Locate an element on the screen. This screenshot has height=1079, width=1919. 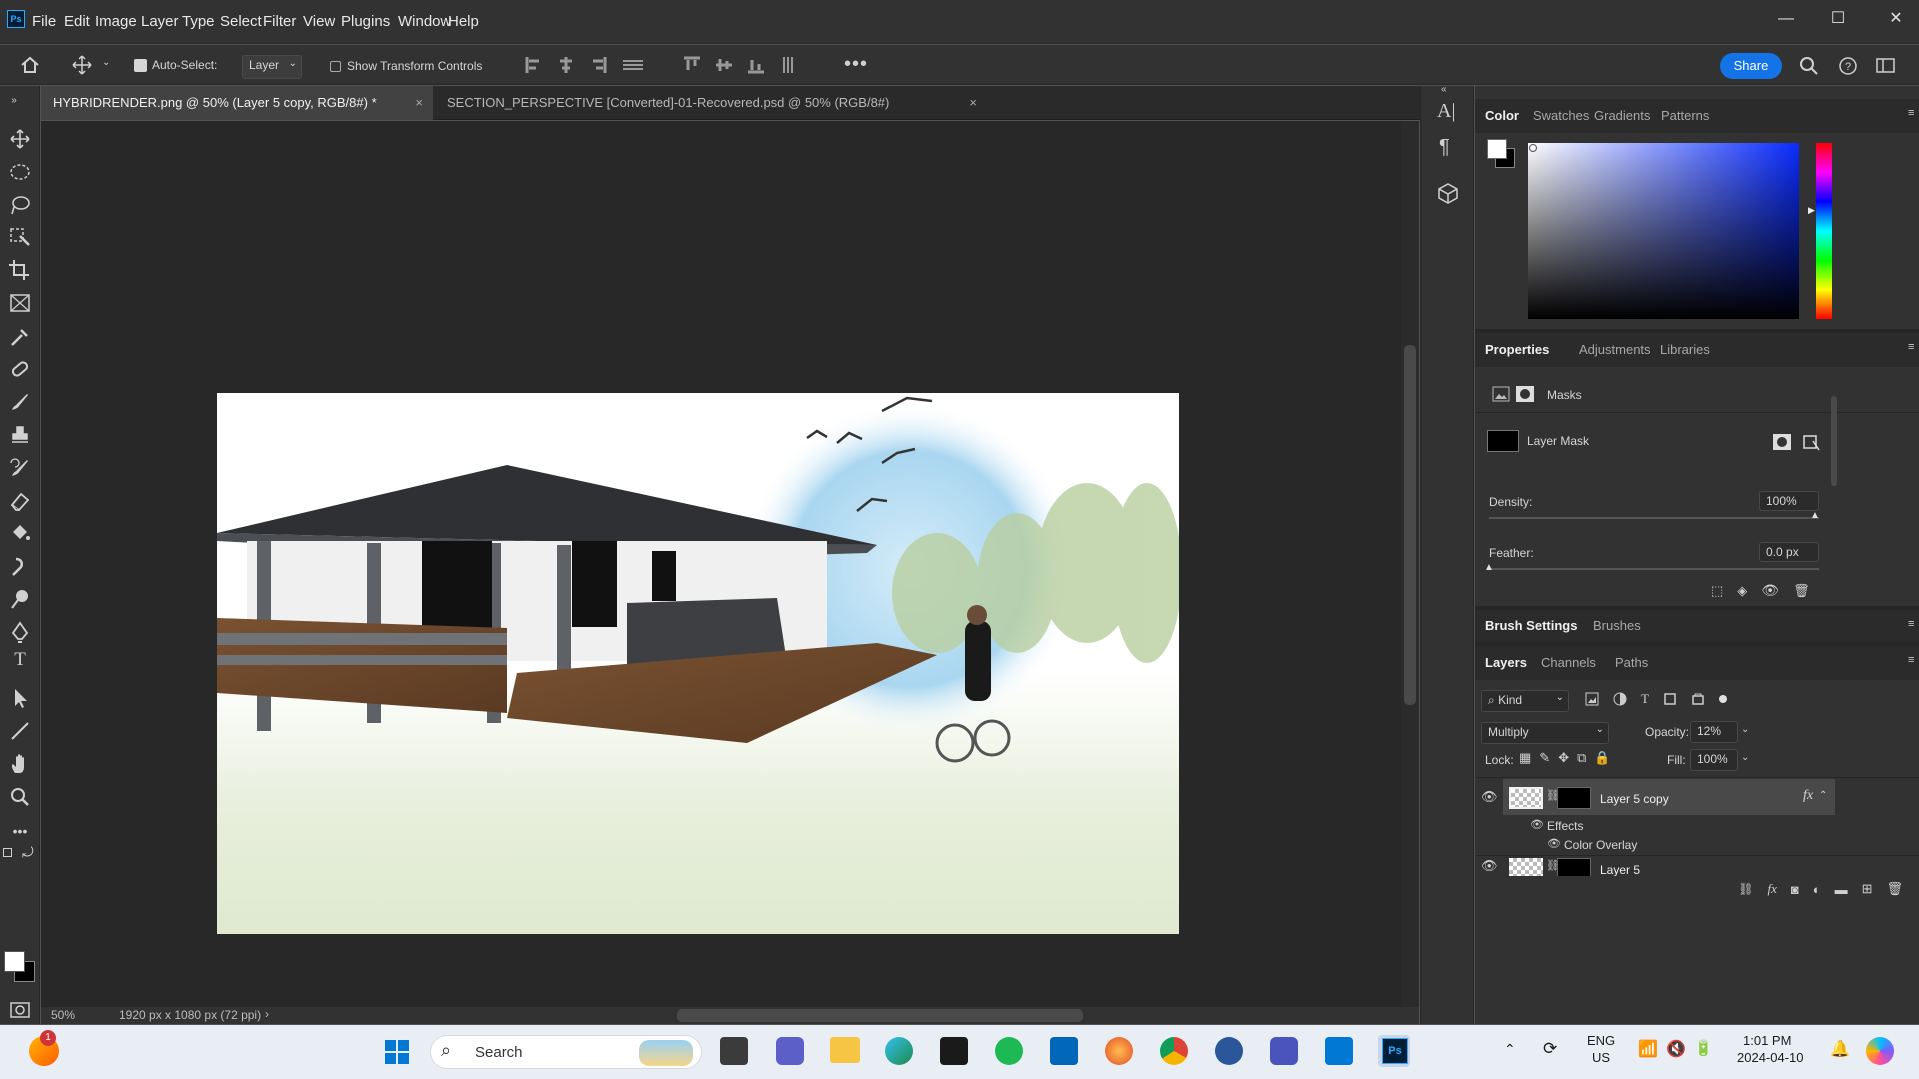
lock-all-icon: 🔒 is located at coordinates (1602, 758).